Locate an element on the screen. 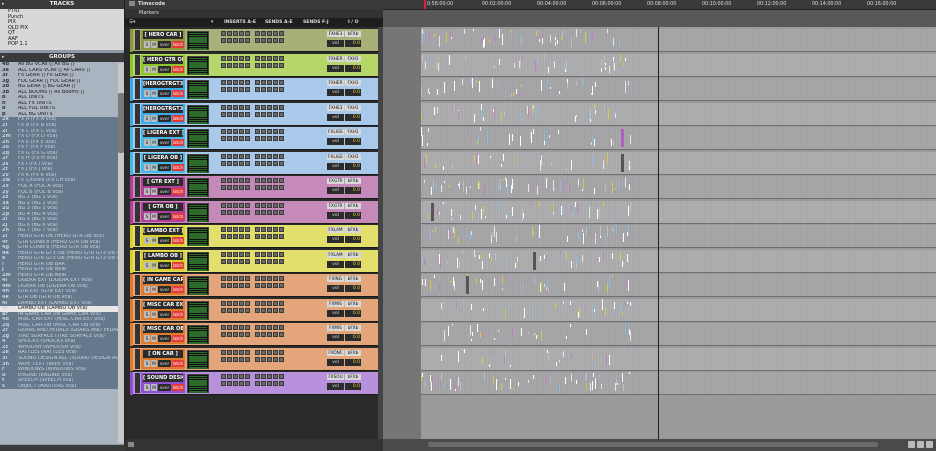 The image size is (936, 451). groups-panel-header: ▸ GROUPS is located at coordinates (62, 57).